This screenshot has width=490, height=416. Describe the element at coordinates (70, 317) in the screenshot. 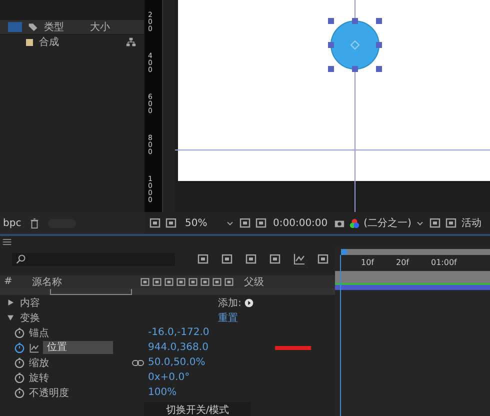

I see `property-group-label: 变换` at that location.